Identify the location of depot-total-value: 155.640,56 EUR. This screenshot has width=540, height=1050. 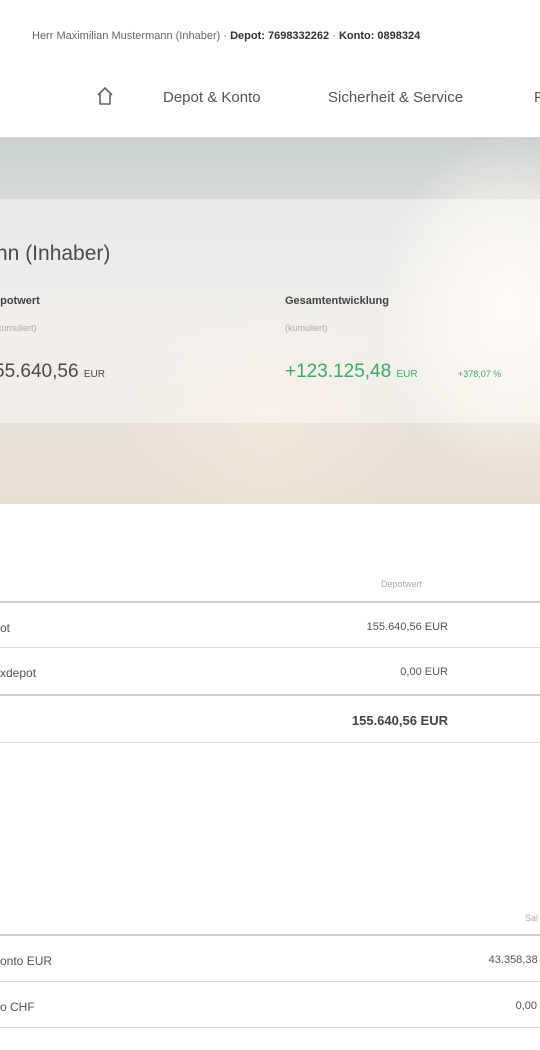
(399, 720).